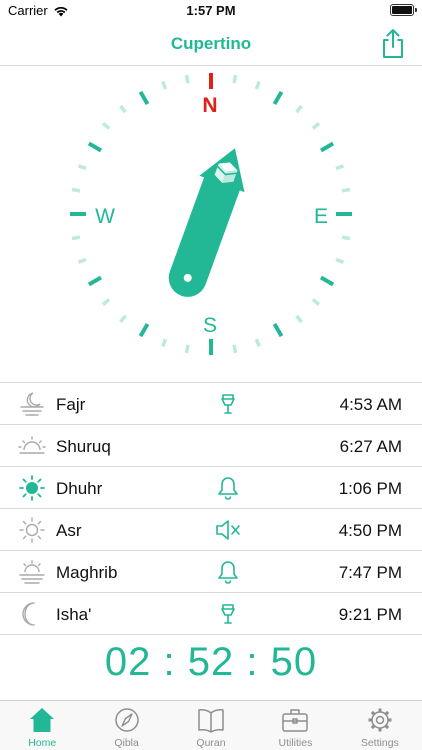 This screenshot has width=422, height=750. Describe the element at coordinates (126, 720) in the screenshot. I see `compass-icon` at that location.